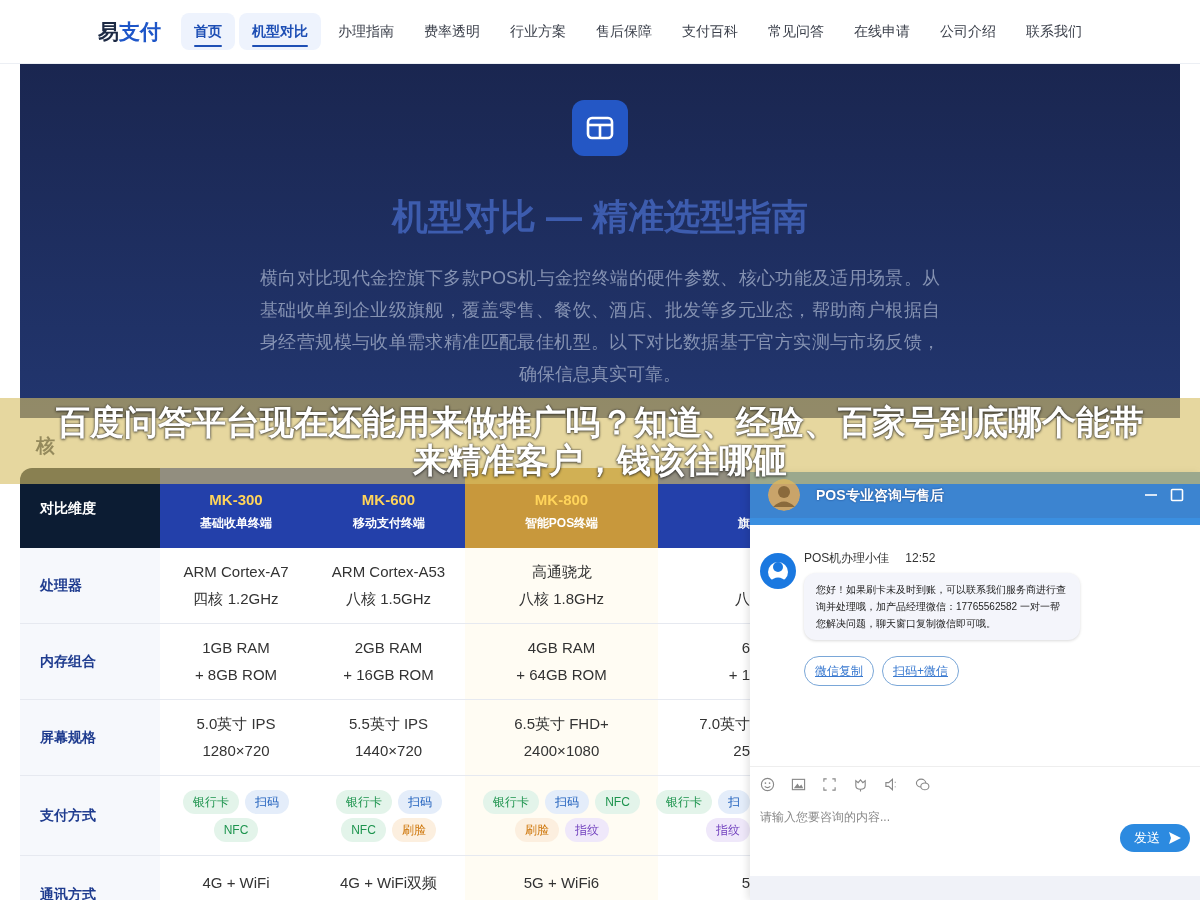 The image size is (1200, 900). I want to click on message-bubble: 您好！如果刷卡未及时到账，可以联系我们服务商进行查询并处理哦，加产品经理微信：17765562582 一对一帮您解决问题，聊天窗口复制微信即可哦。, so click(942, 606).